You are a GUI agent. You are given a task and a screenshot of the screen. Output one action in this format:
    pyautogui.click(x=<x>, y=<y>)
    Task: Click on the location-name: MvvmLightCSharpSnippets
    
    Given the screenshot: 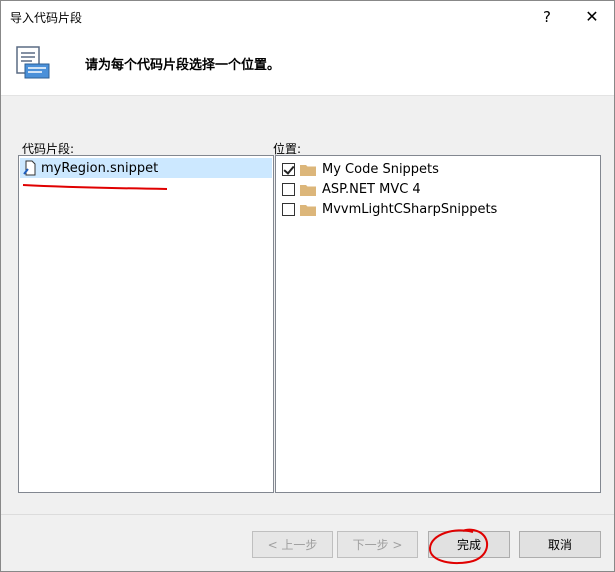 What is the action you would take?
    pyautogui.click(x=410, y=209)
    